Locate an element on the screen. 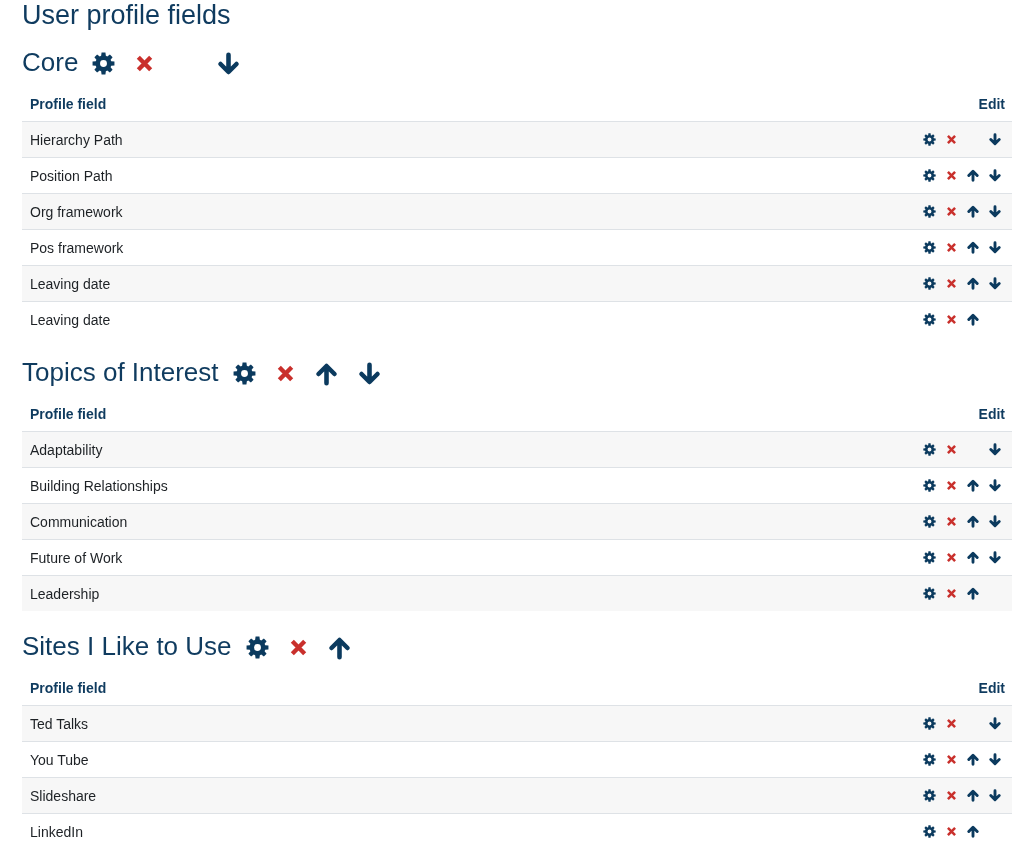 The width and height of the screenshot is (1027, 858). profile-field-name: Slideshare is located at coordinates (63, 795).